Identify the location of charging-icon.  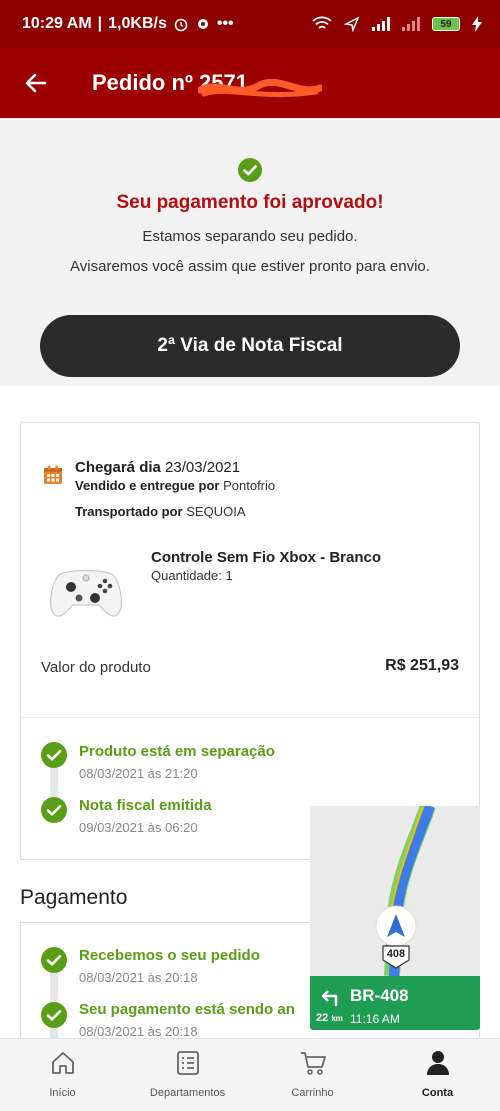
(477, 24).